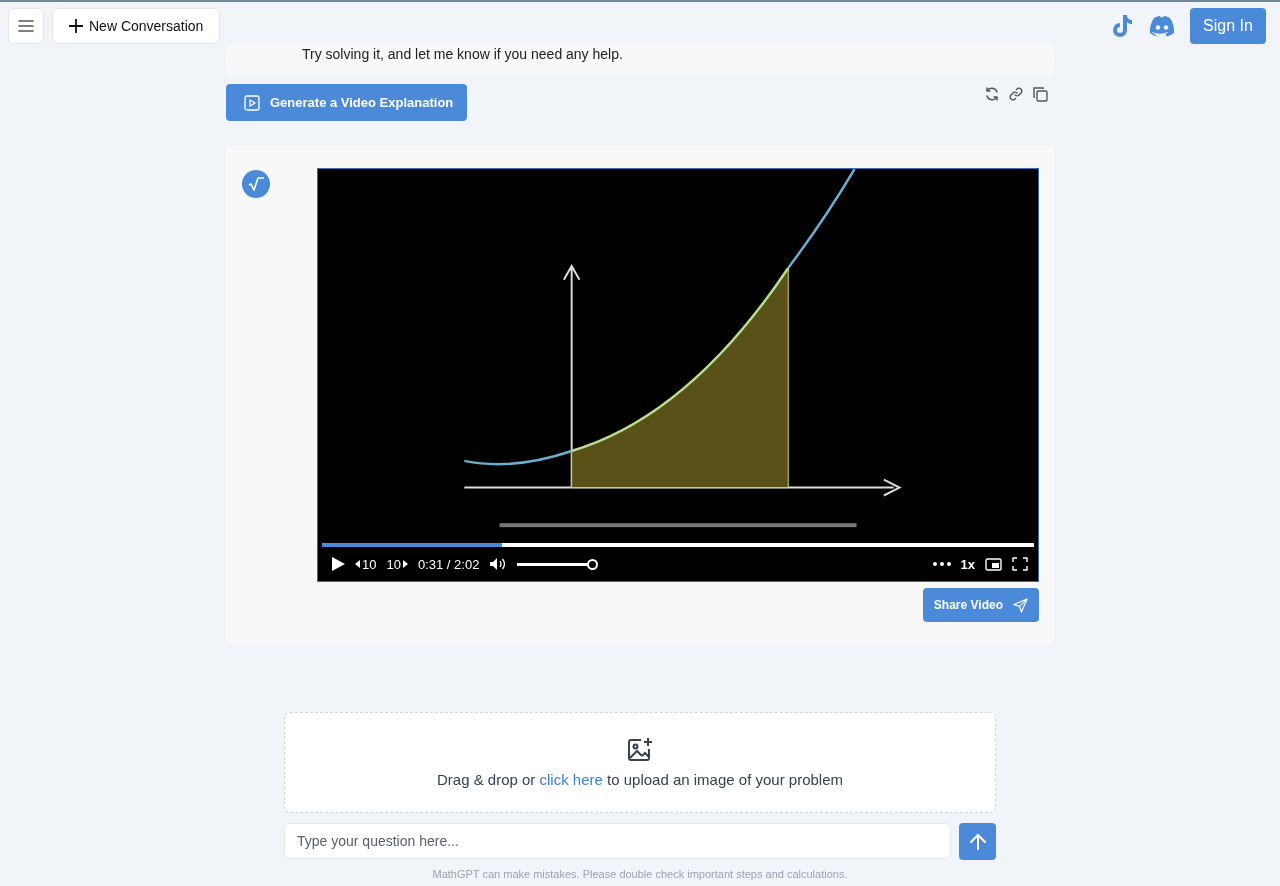 This screenshot has width=1280, height=886. What do you see at coordinates (498, 564) in the screenshot?
I see `volume-icon` at bounding box center [498, 564].